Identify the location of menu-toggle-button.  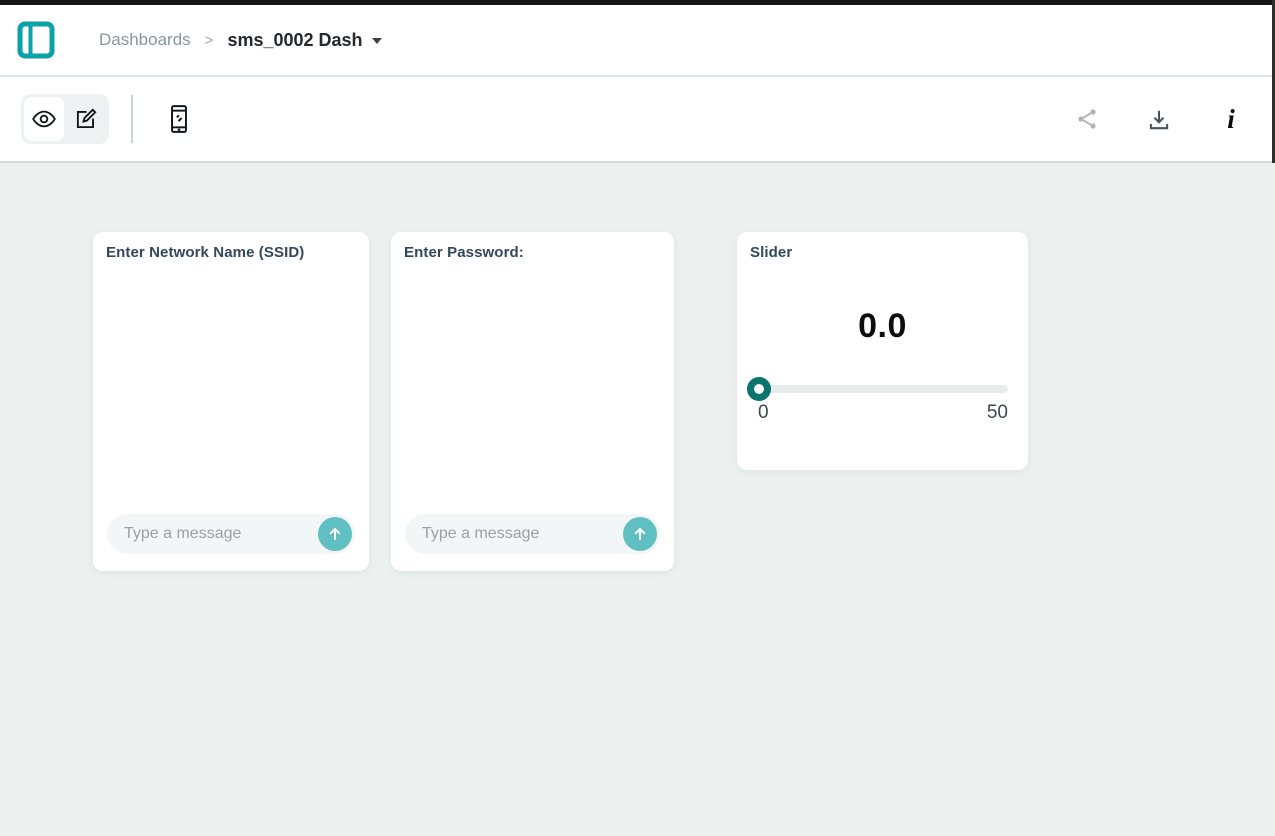
(36, 40).